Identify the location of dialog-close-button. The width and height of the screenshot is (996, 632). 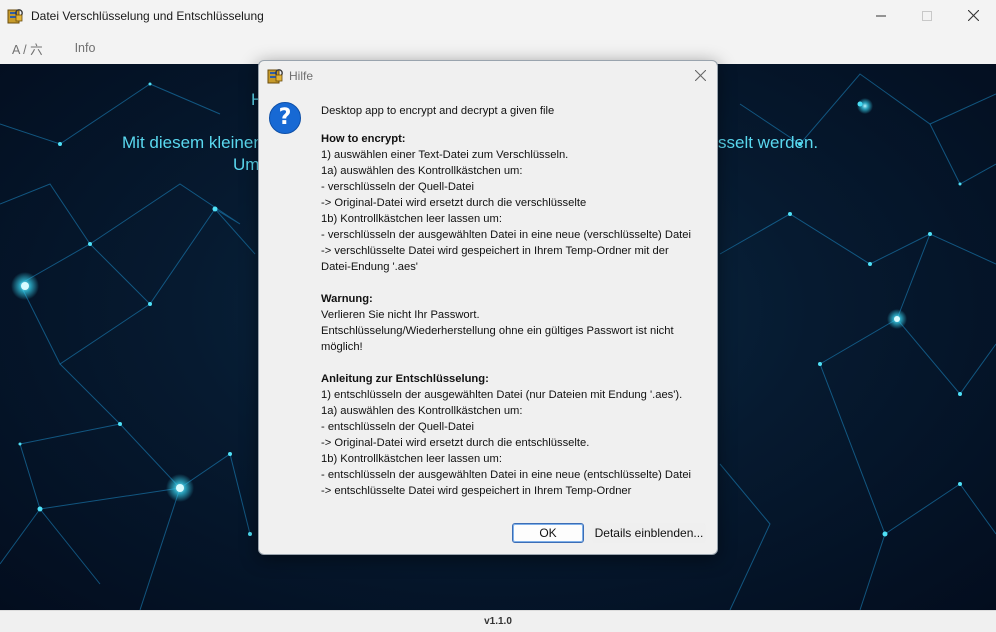
(700, 76).